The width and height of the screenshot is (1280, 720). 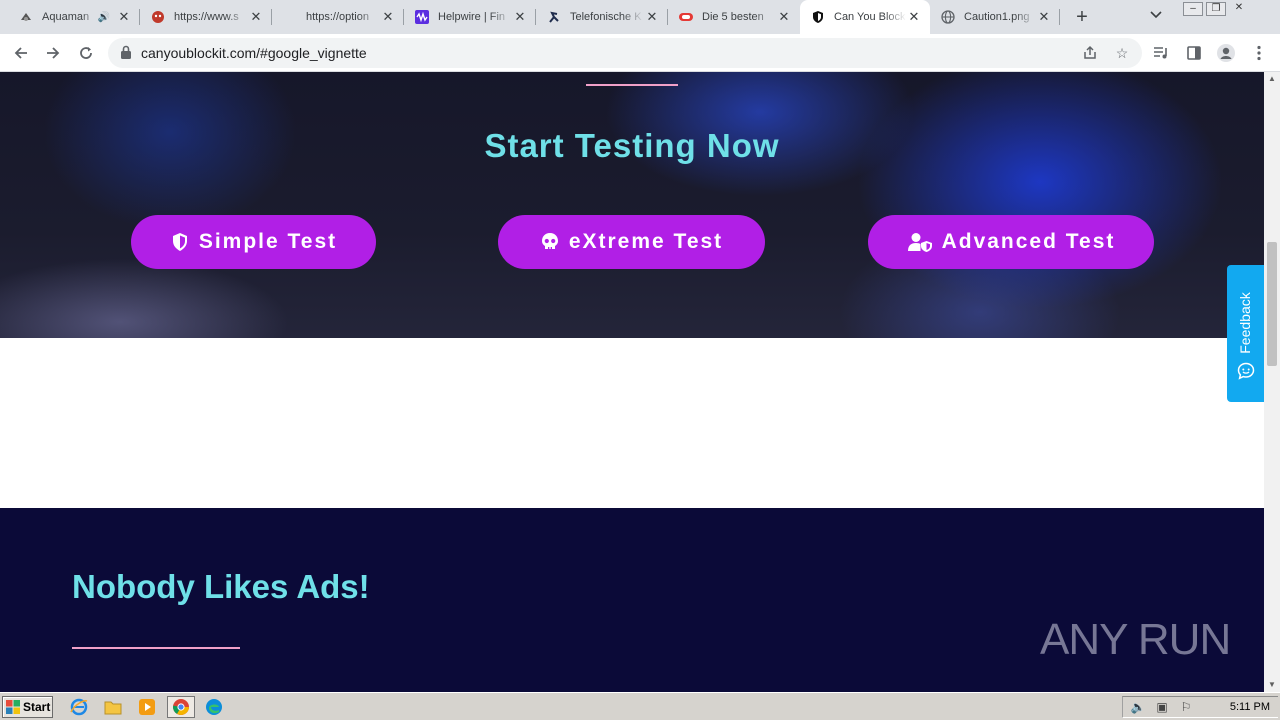 I want to click on tab-https-option: https://option ✕, so click(x=338, y=17).